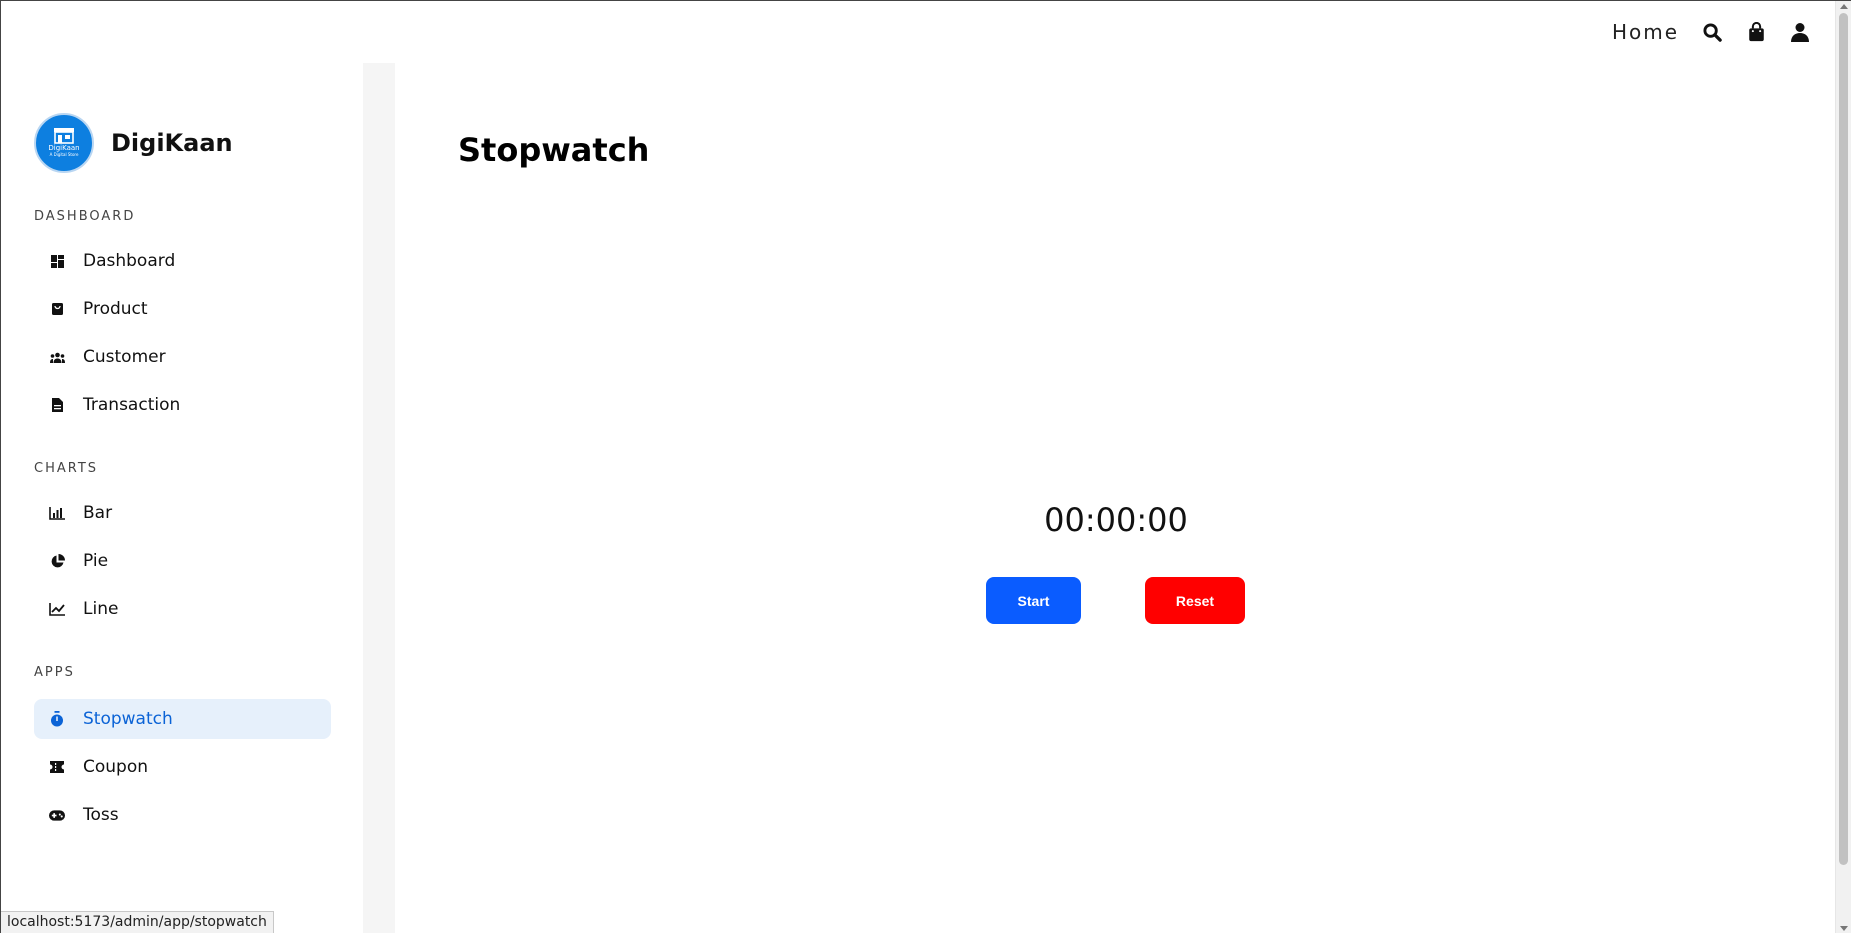 Image resolution: width=1851 pixels, height=933 pixels. Describe the element at coordinates (98, 513) in the screenshot. I see `sidebar-item-label: Bar` at that location.